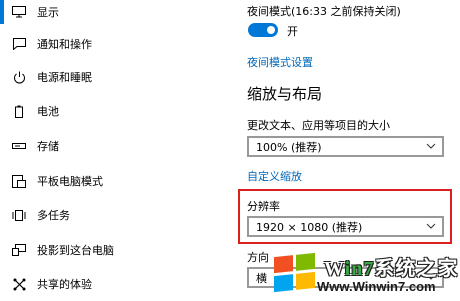  Describe the element at coordinates (274, 176) in the screenshot. I see `custom-scaling-link: 自定义缩放` at that location.